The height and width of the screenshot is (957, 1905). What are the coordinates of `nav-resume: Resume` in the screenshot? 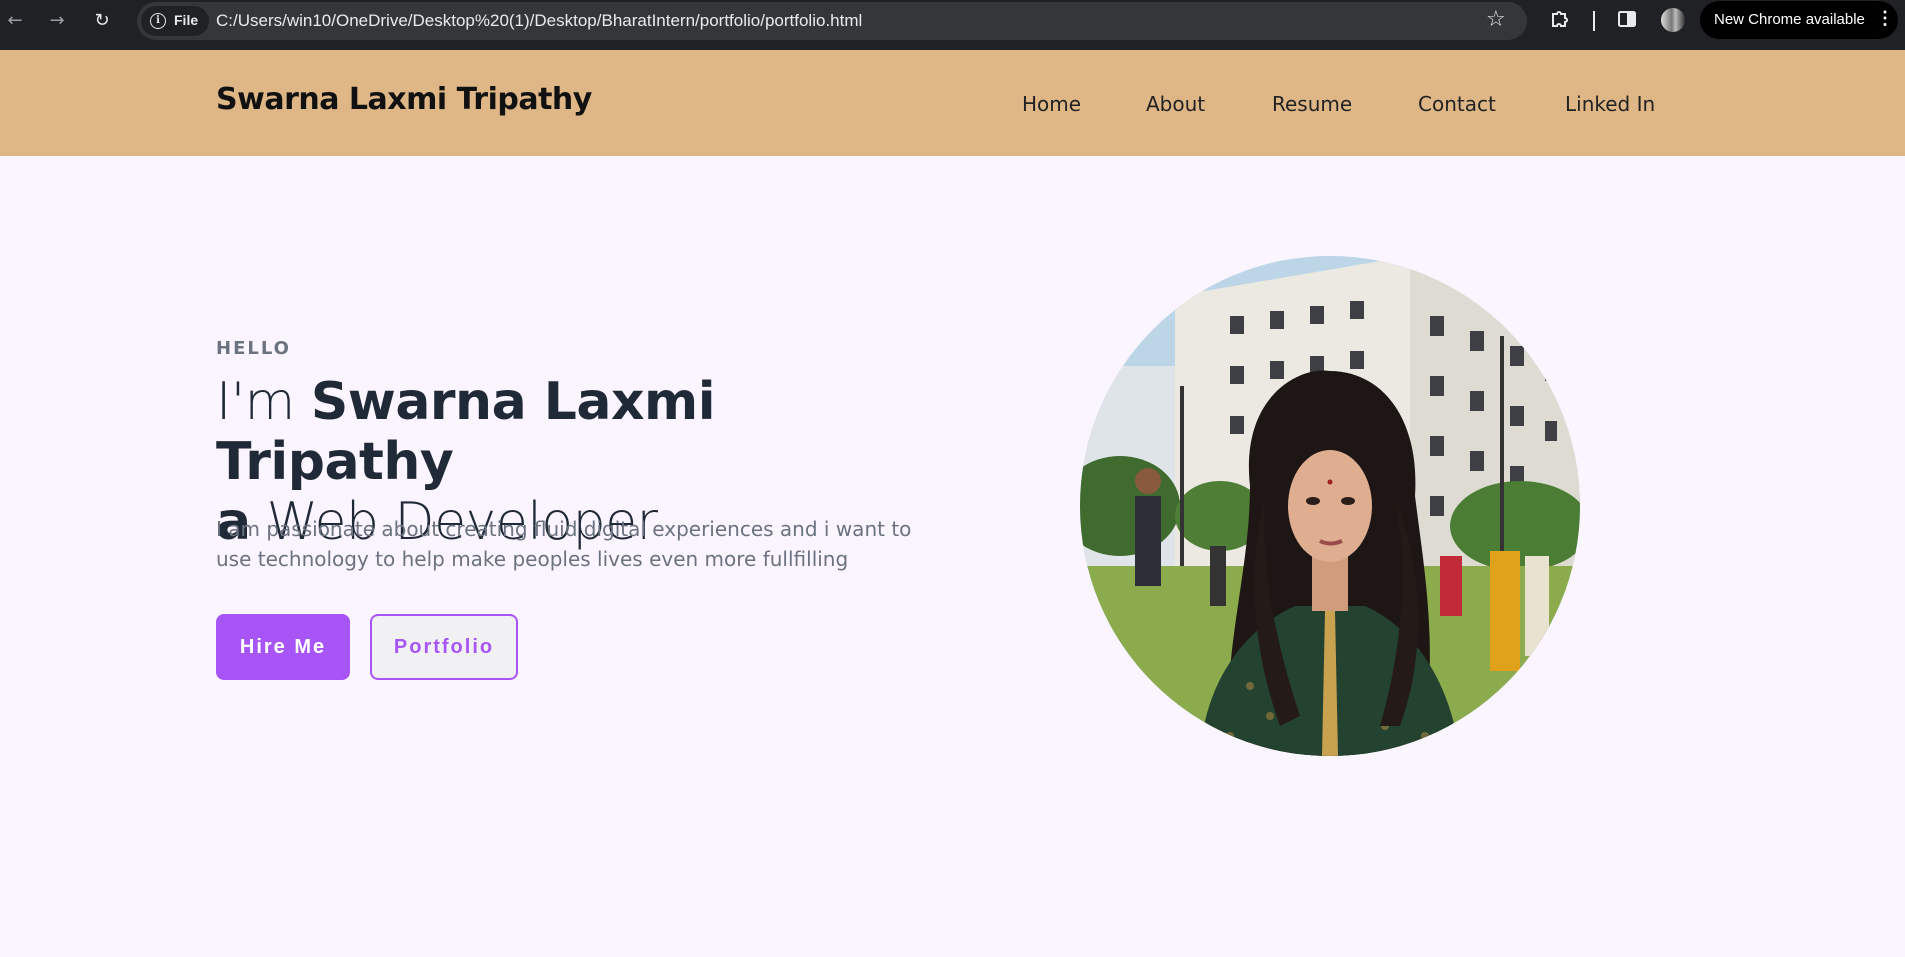 It's located at (1312, 104).